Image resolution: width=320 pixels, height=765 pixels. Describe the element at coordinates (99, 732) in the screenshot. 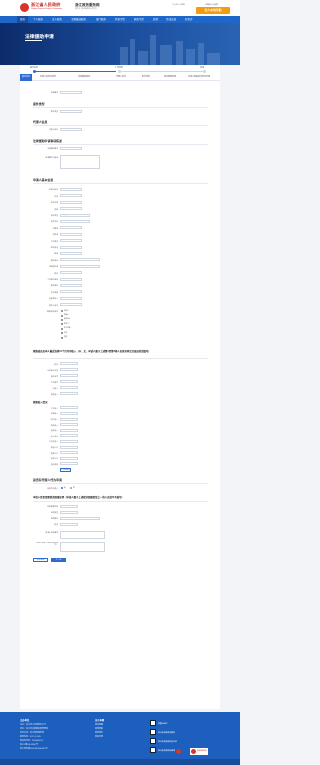

I see `footer-link-contact: 联系我们` at that location.